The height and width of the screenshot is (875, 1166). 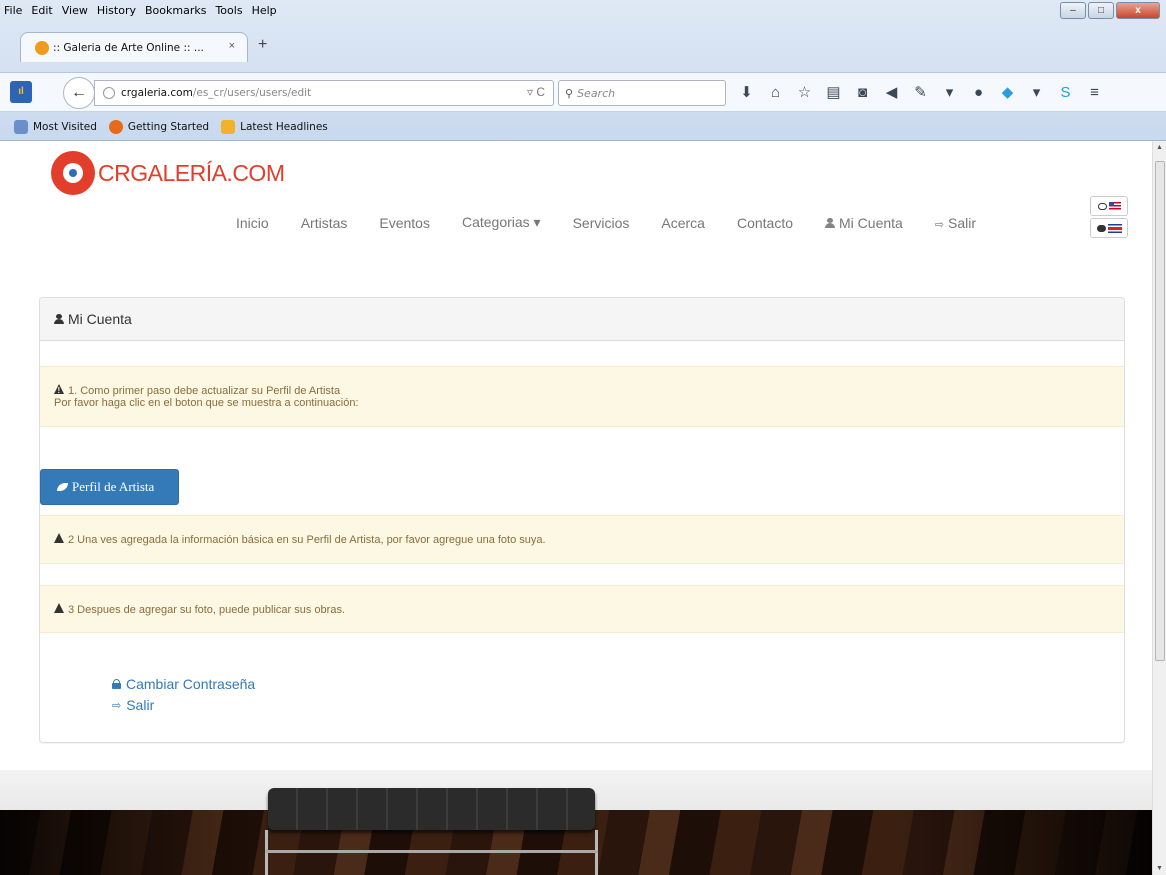 I want to click on language-spanish-button, so click(x=1109, y=228).